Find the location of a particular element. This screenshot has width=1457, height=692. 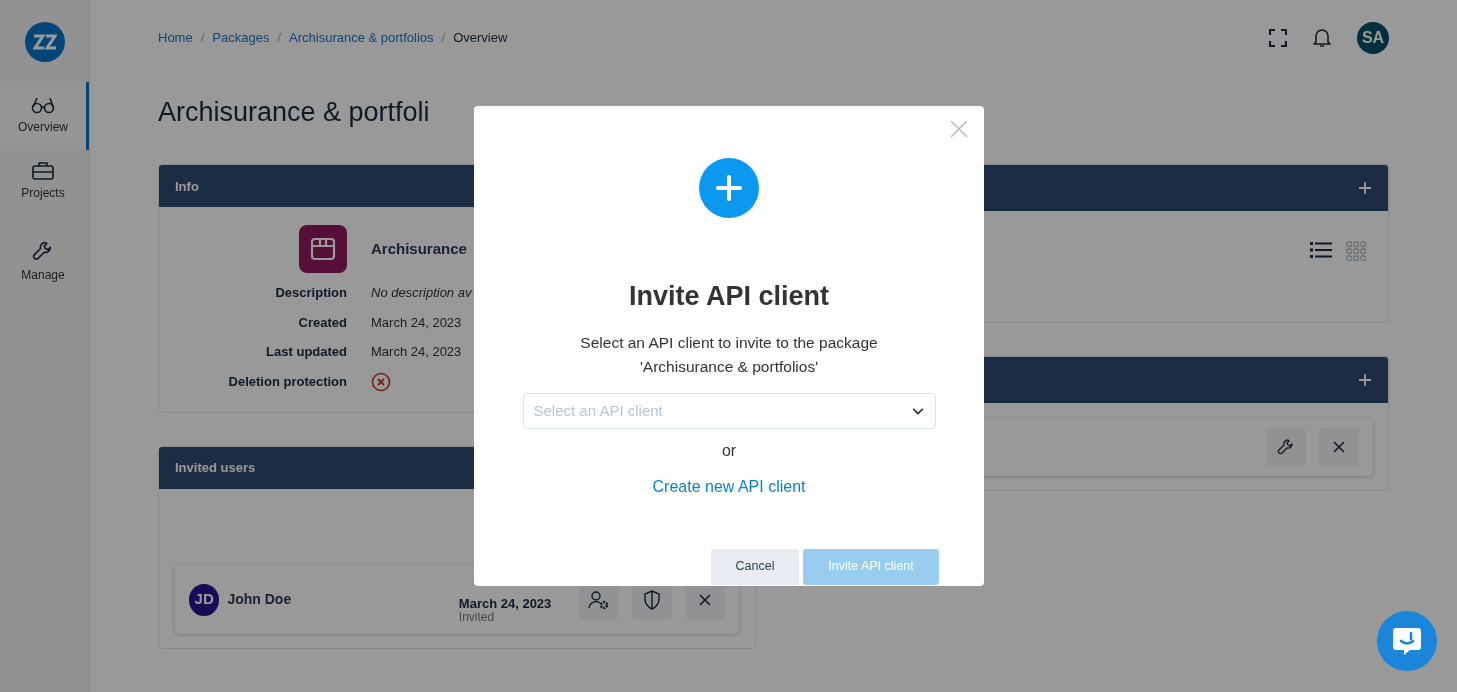

logo-icon is located at coordinates (44, 42).